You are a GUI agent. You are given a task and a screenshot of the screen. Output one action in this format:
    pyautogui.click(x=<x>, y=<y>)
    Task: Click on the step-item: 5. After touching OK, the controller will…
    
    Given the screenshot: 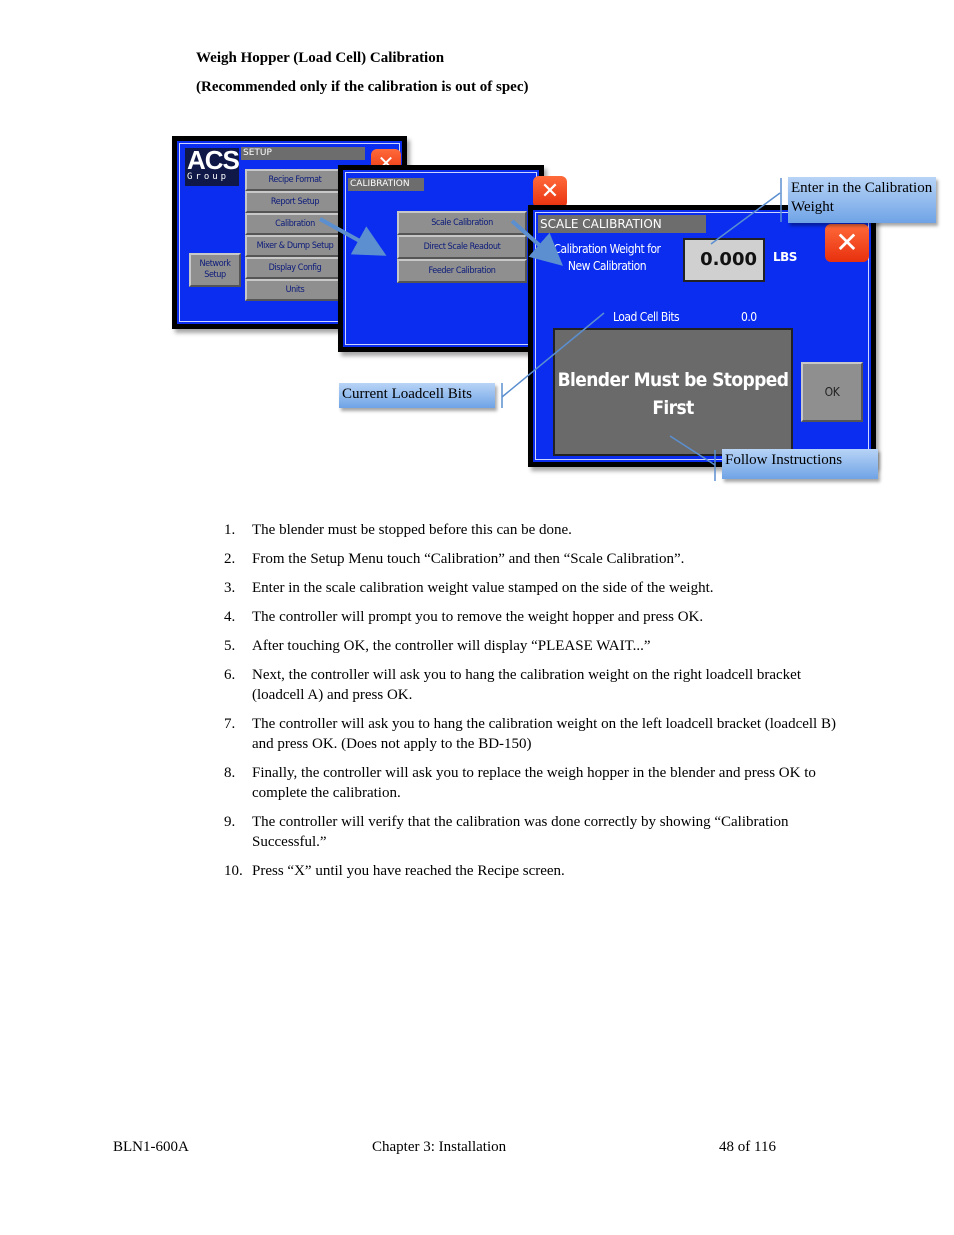 What is the action you would take?
    pyautogui.click(x=534, y=646)
    